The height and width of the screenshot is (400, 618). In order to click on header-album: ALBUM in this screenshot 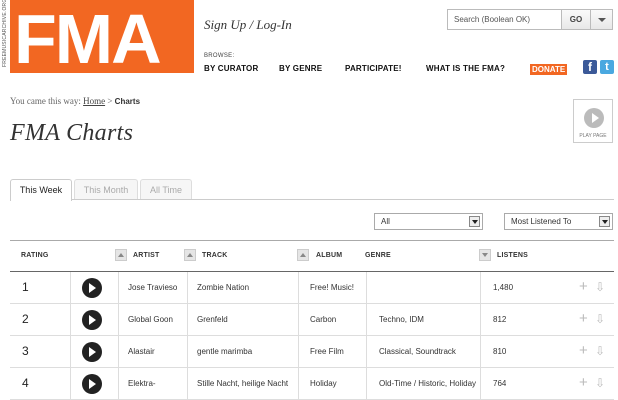, I will do `click(329, 255)`.